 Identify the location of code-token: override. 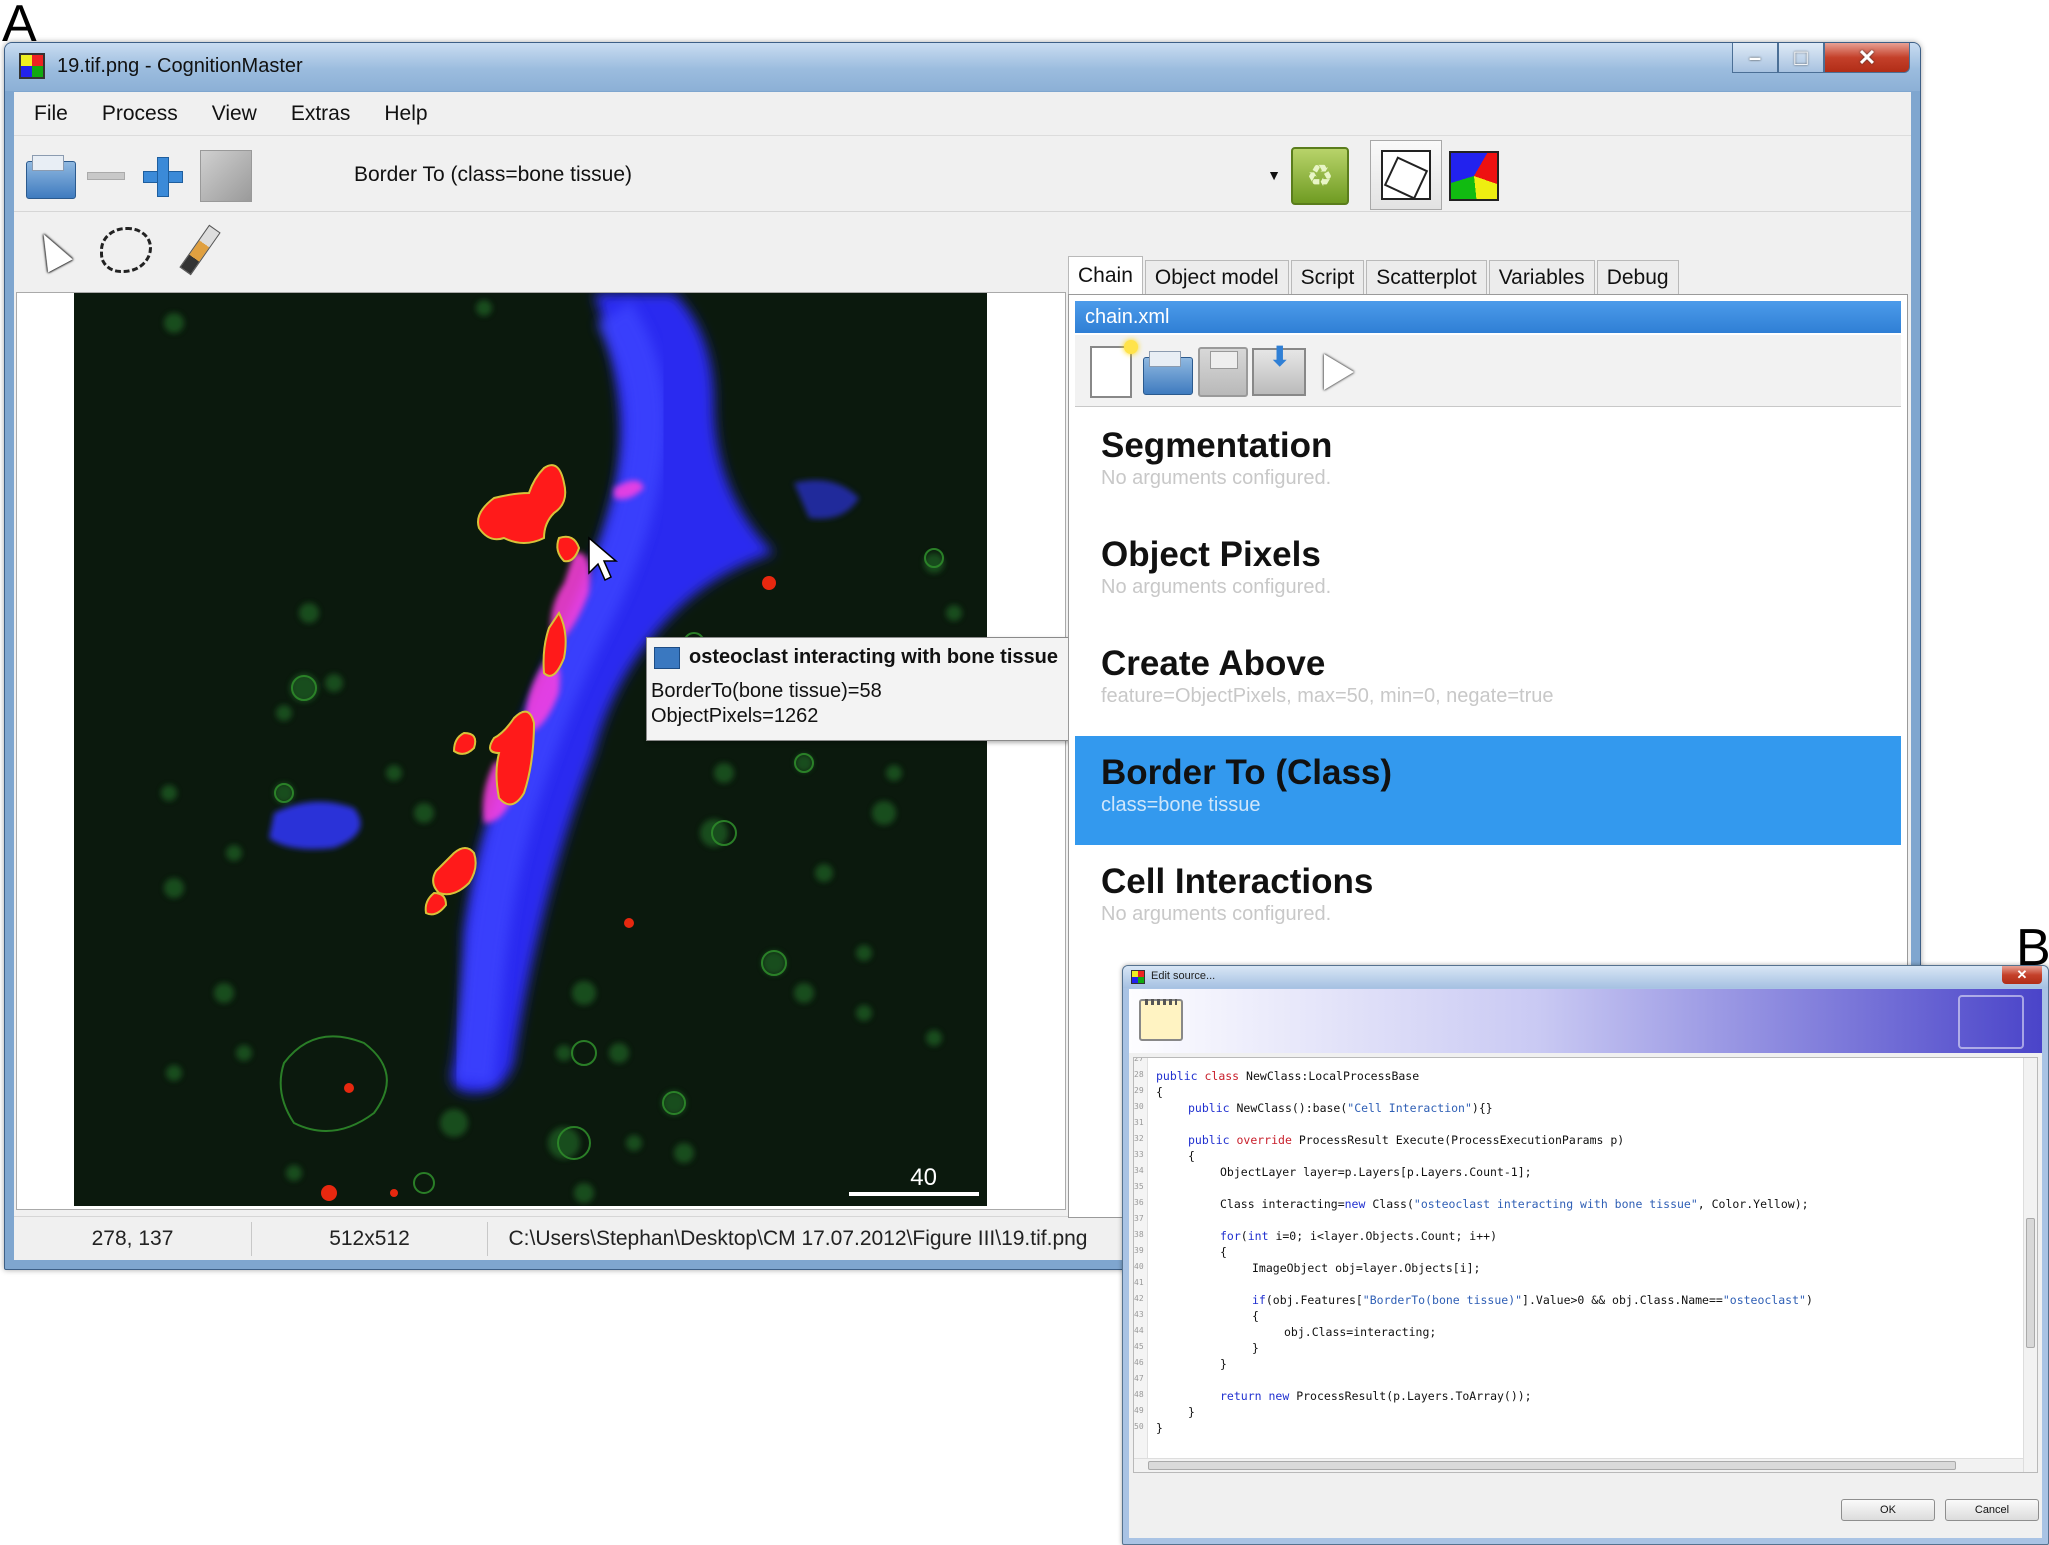
(1264, 1140).